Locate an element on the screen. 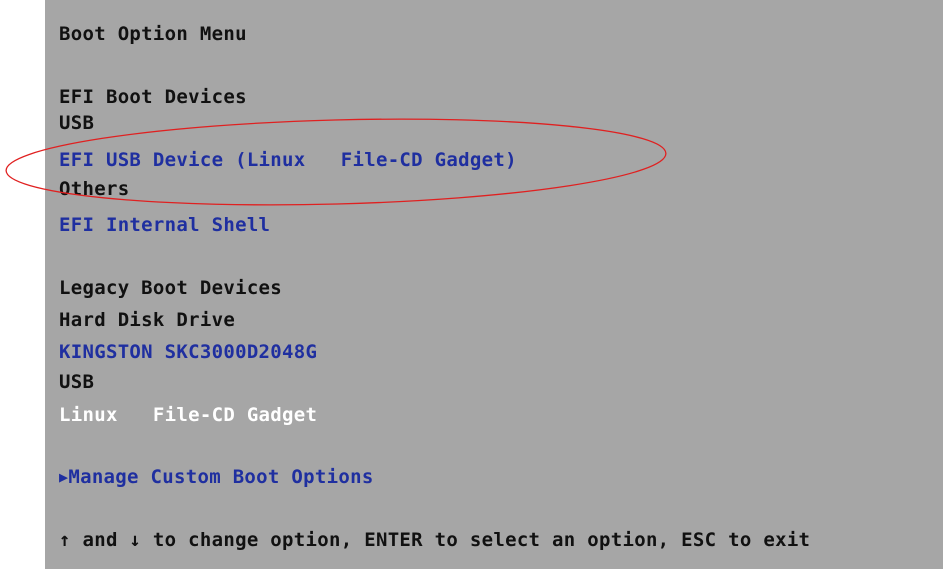 This screenshot has height=569, width=943. legacy-usb-category-label: USB is located at coordinates (77, 382).